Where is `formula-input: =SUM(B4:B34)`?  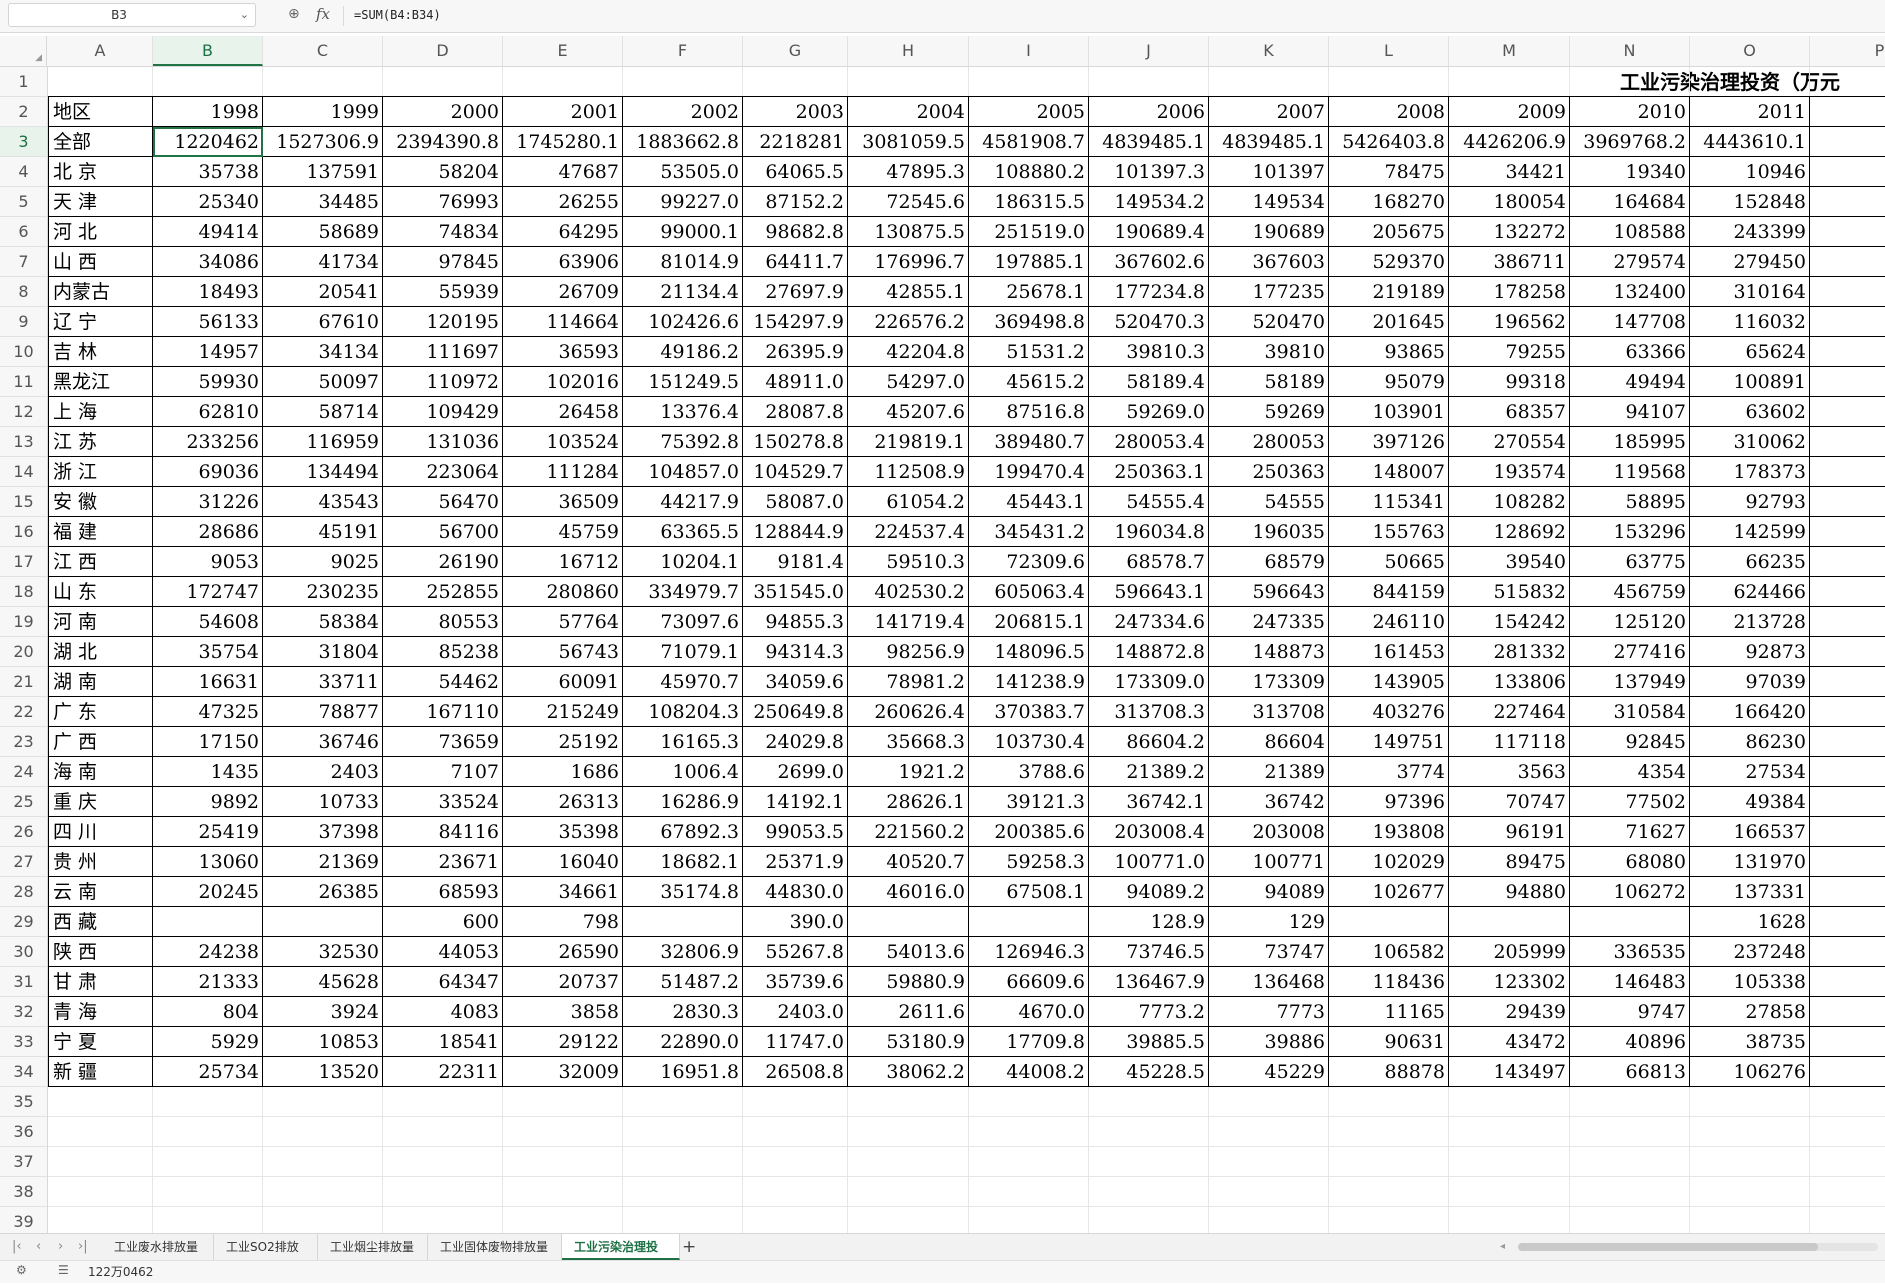 formula-input: =SUM(B4:B34) is located at coordinates (397, 16).